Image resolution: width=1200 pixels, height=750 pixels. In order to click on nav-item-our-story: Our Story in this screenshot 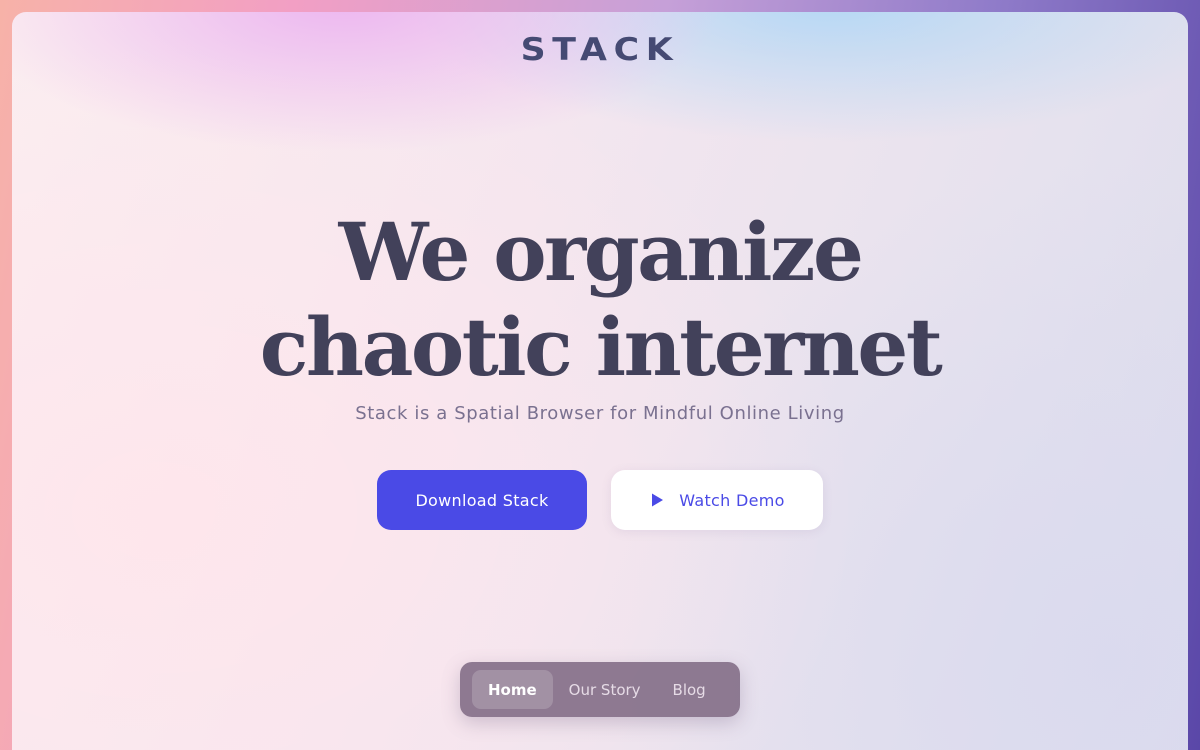, I will do `click(605, 689)`.